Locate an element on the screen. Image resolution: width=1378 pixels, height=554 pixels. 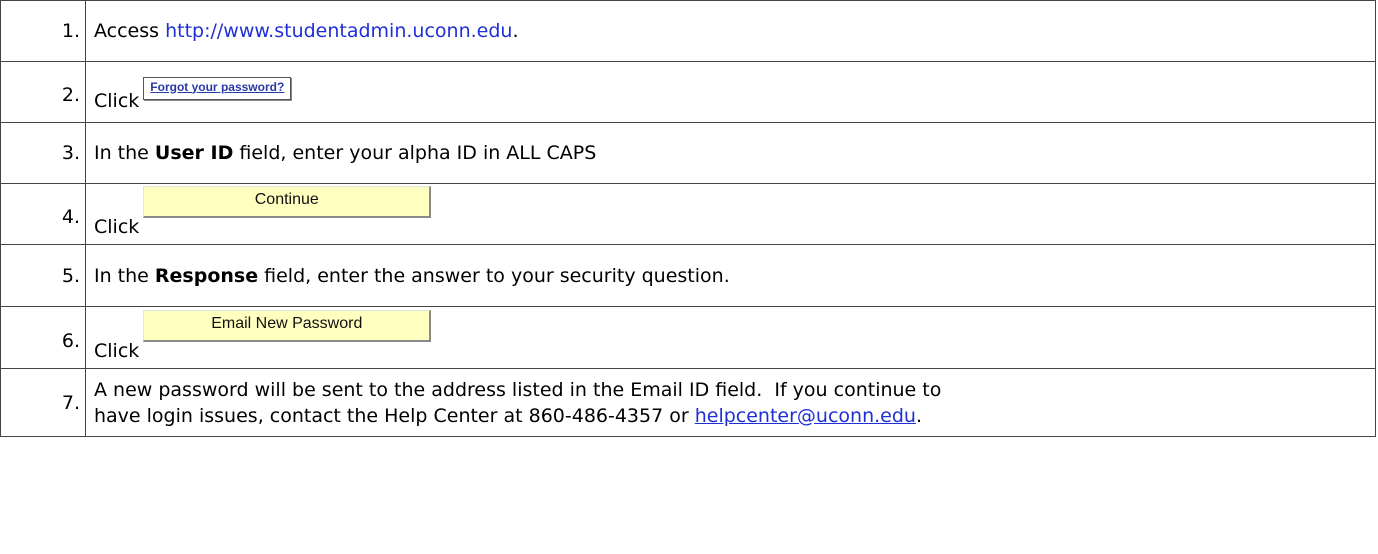
helpcenter-email-link: helpcenter@uconn.edu is located at coordinates (805, 416).